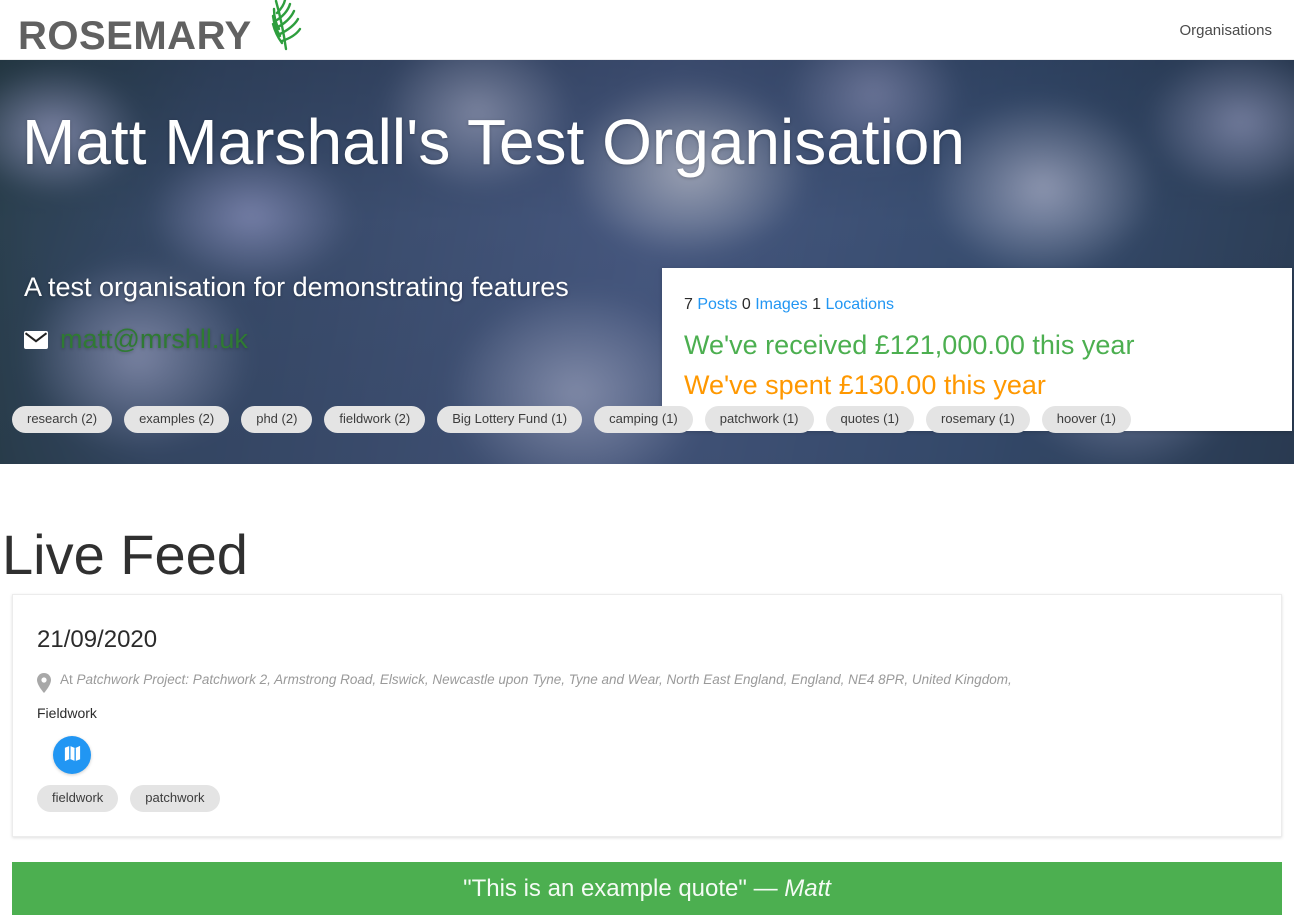 This screenshot has width=1294, height=915. What do you see at coordinates (375, 419) in the screenshot?
I see `tag-pill-fieldwork: fieldwork (2)` at bounding box center [375, 419].